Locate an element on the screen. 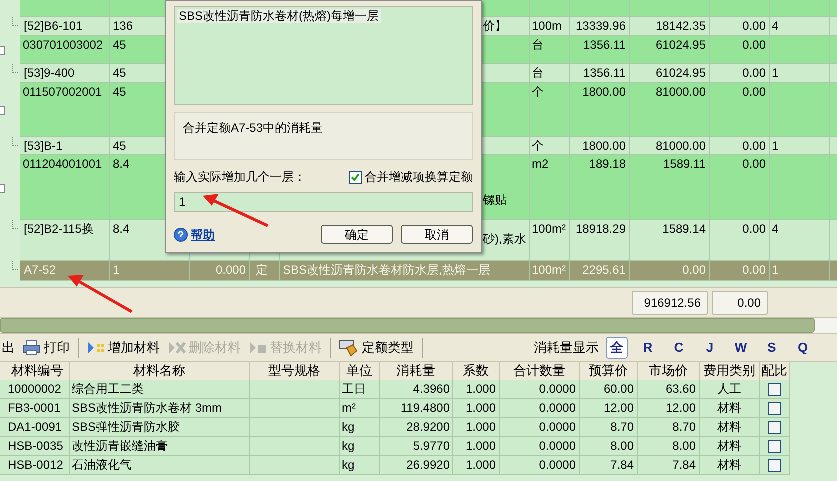 Image resolution: width=837 pixels, height=481 pixels. code-cell: [53]B-1 is located at coordinates (43, 146).